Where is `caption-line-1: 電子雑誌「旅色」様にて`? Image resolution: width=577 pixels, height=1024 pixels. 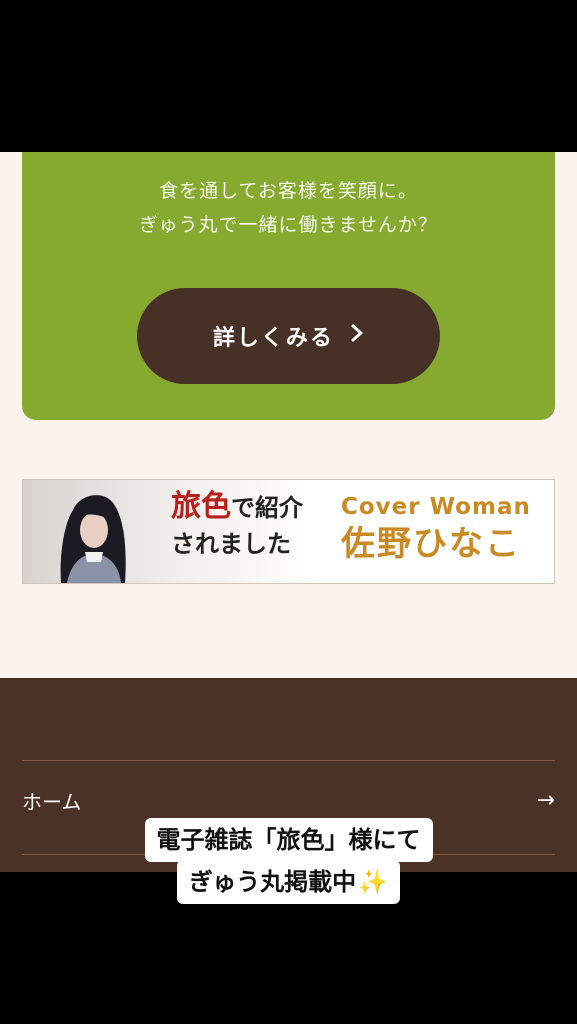
caption-line-1: 電子雑誌「旅色」様にて is located at coordinates (288, 840).